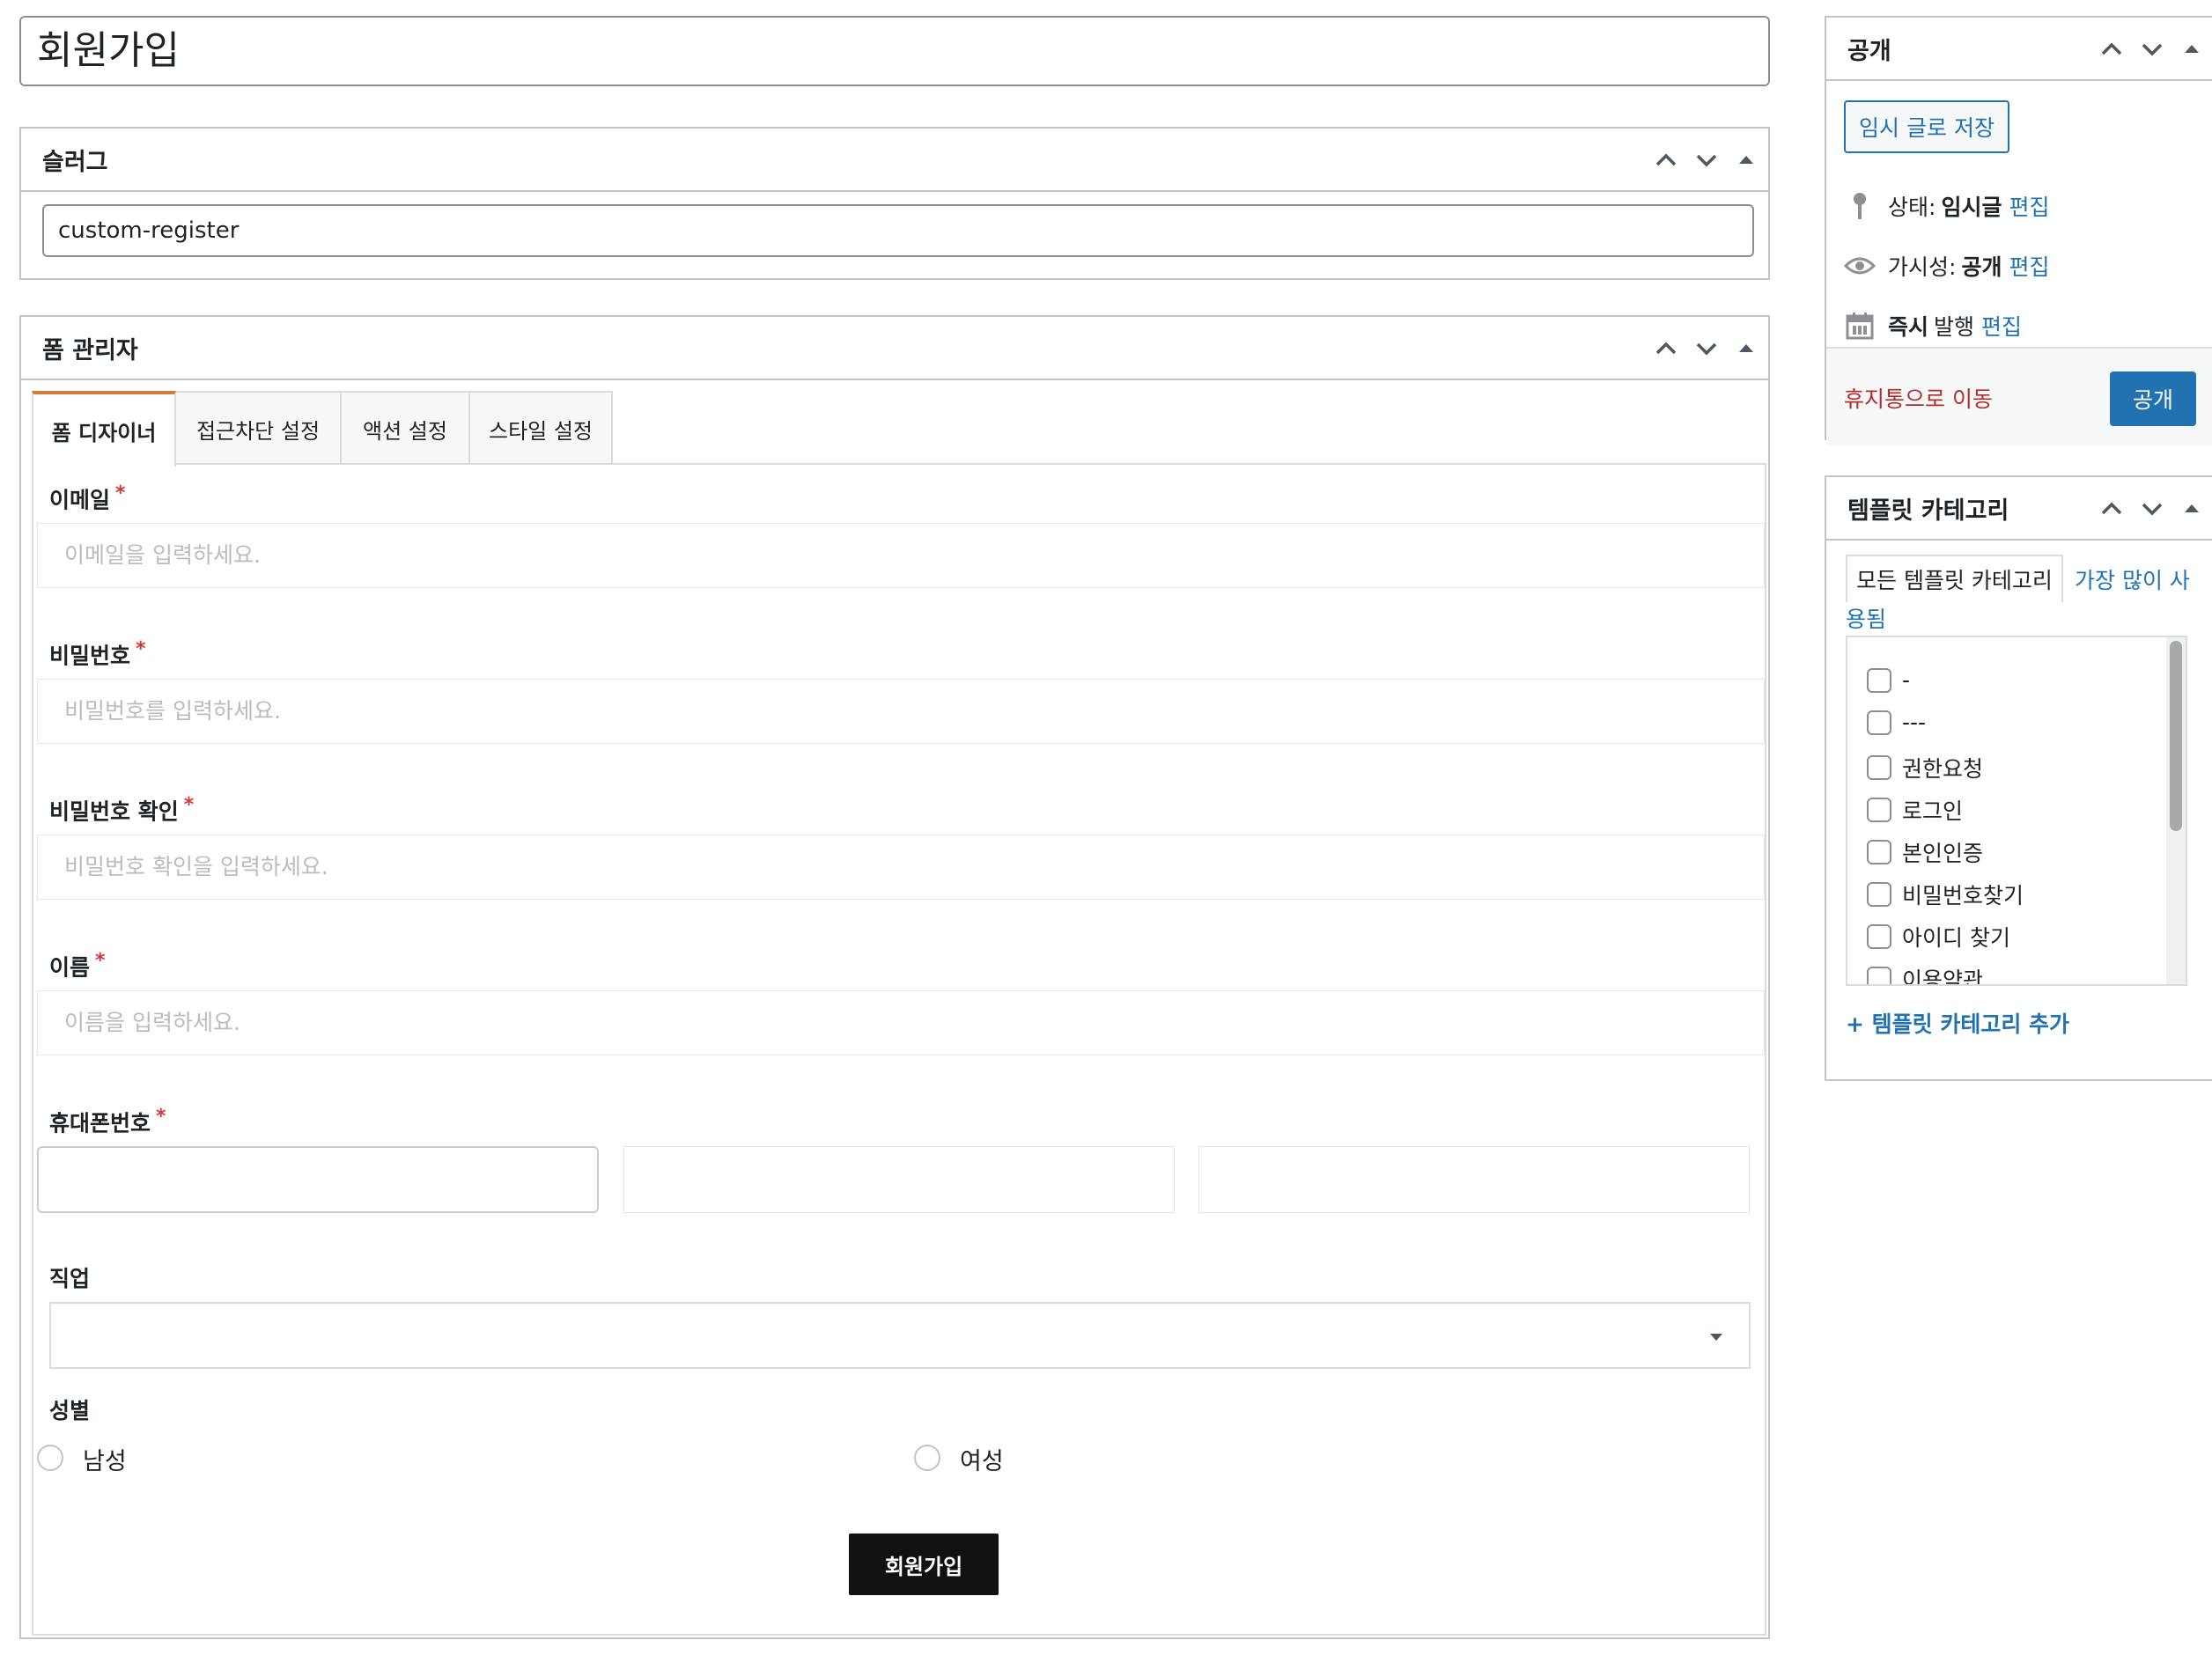  What do you see at coordinates (2001, 326) in the screenshot?
I see `edit-schedule-link: 편집` at bounding box center [2001, 326].